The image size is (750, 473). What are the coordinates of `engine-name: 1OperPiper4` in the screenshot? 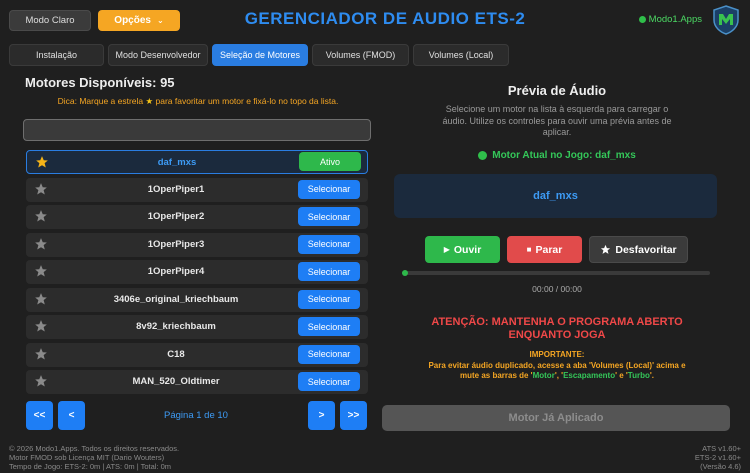 It's located at (176, 271).